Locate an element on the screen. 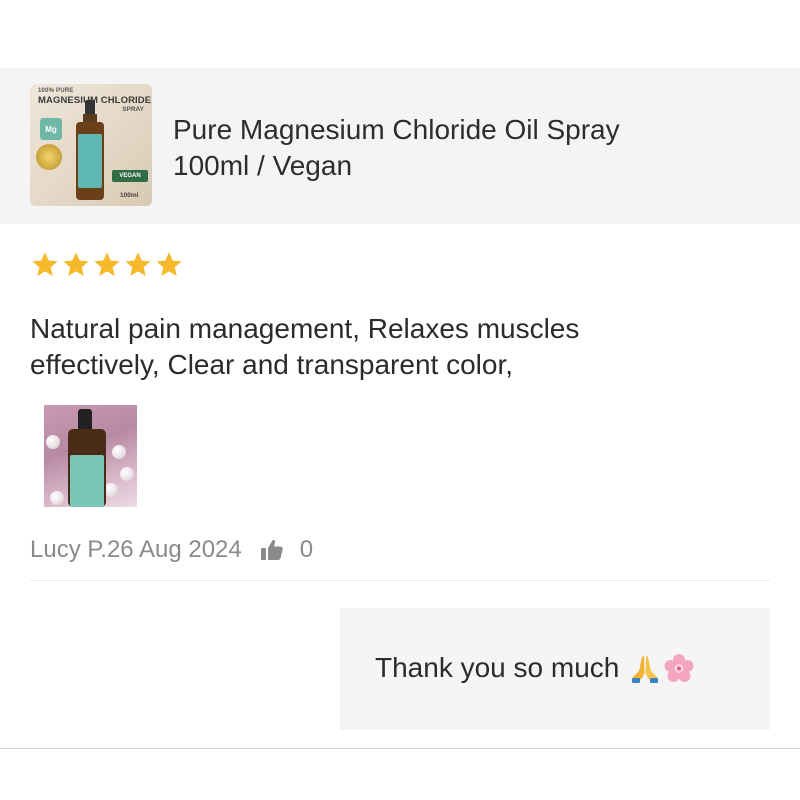  seller-reply-text-row: Thank you so much is located at coordinates (535, 668).